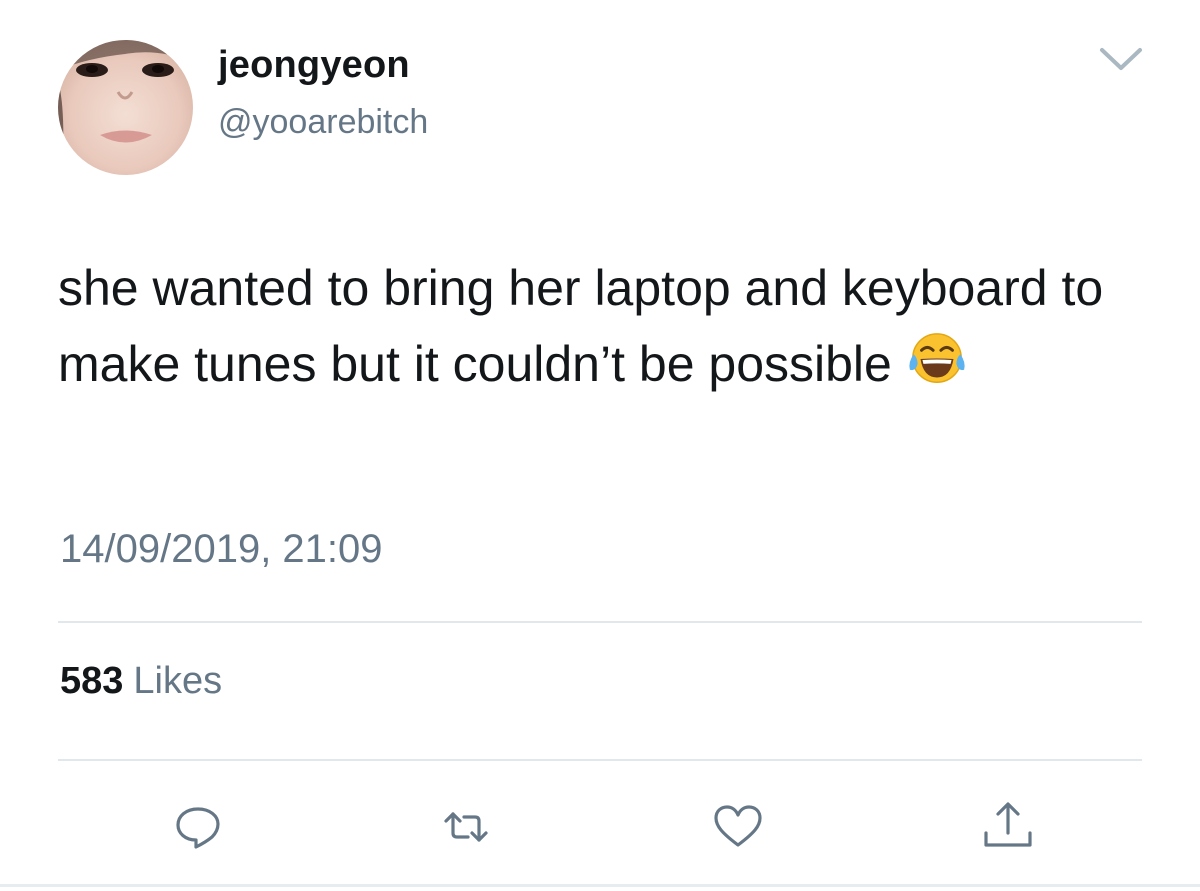 The height and width of the screenshot is (891, 1200). I want to click on retweet-button, so click(466, 827).